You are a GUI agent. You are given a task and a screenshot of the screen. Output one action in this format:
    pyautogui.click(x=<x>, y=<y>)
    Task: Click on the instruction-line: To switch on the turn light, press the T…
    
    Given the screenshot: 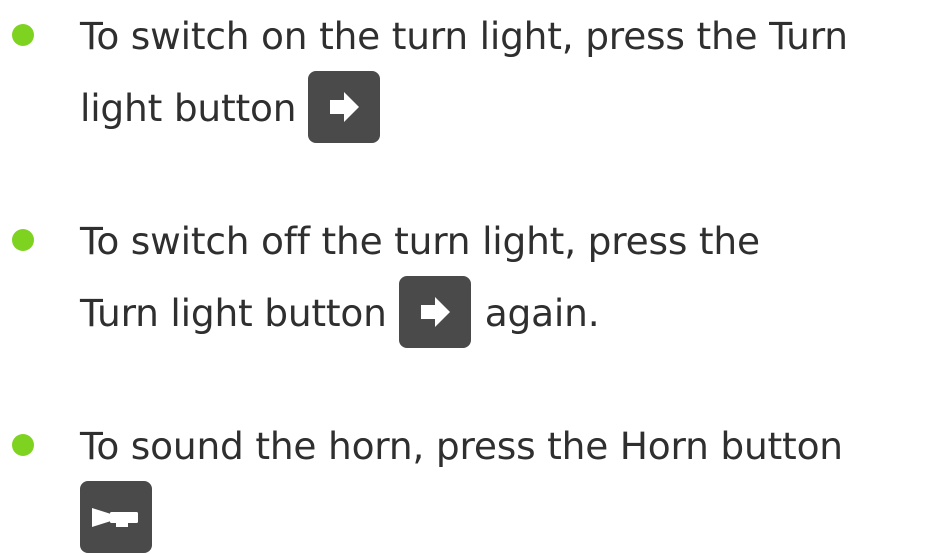 What is the action you would take?
    pyautogui.click(x=464, y=36)
    